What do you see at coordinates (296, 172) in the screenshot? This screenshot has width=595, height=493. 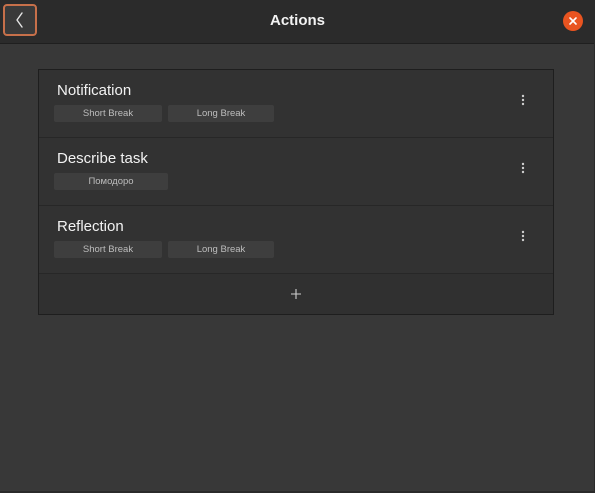 I see `action-row-describe-task: Describe task Помодоро` at bounding box center [296, 172].